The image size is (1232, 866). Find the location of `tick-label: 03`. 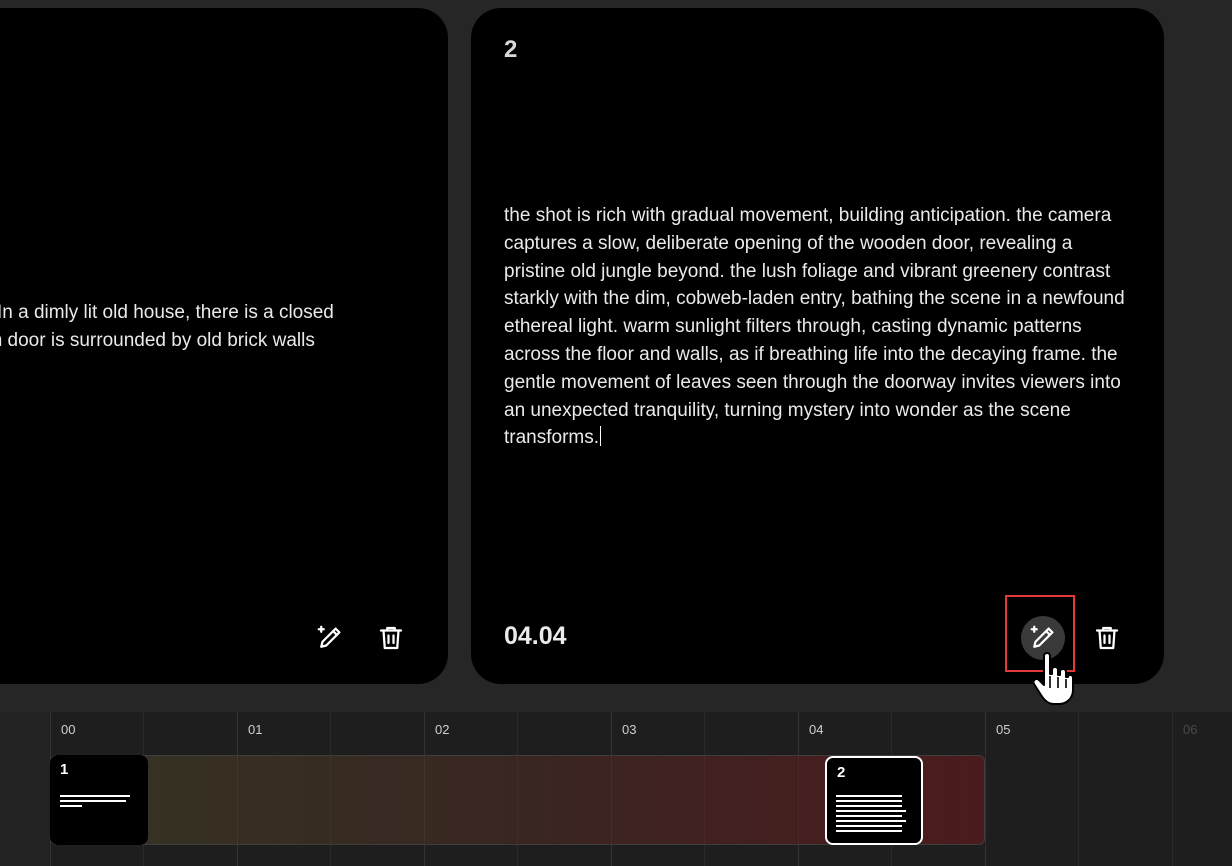

tick-label: 03 is located at coordinates (629, 729).